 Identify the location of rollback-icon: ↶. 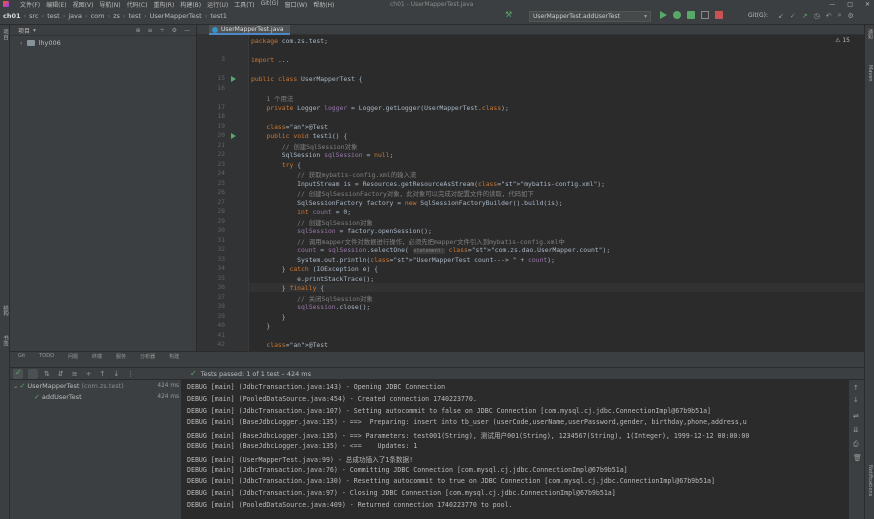
(829, 16).